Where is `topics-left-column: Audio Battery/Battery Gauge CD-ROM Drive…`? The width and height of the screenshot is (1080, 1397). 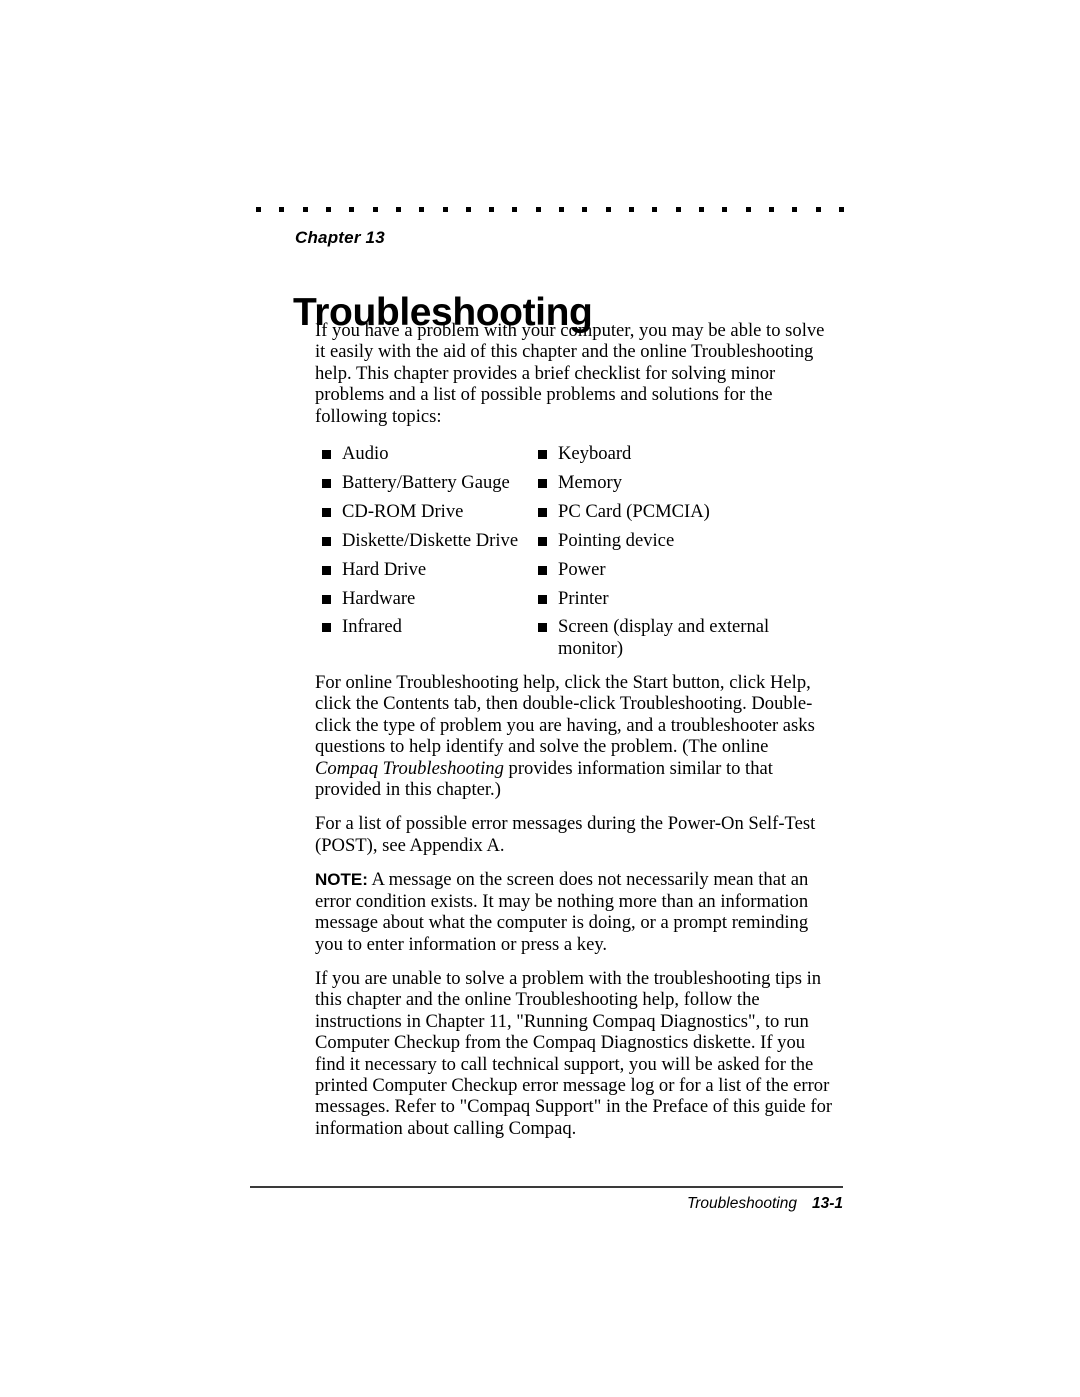 topics-left-column: Audio Battery/Battery Gauge CD-ROM Drive… is located at coordinates (429, 544).